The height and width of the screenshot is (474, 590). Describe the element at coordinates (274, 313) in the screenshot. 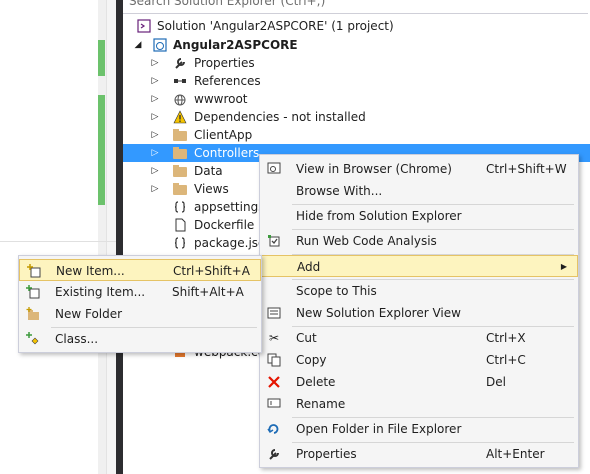

I see `new-view-icon` at that location.